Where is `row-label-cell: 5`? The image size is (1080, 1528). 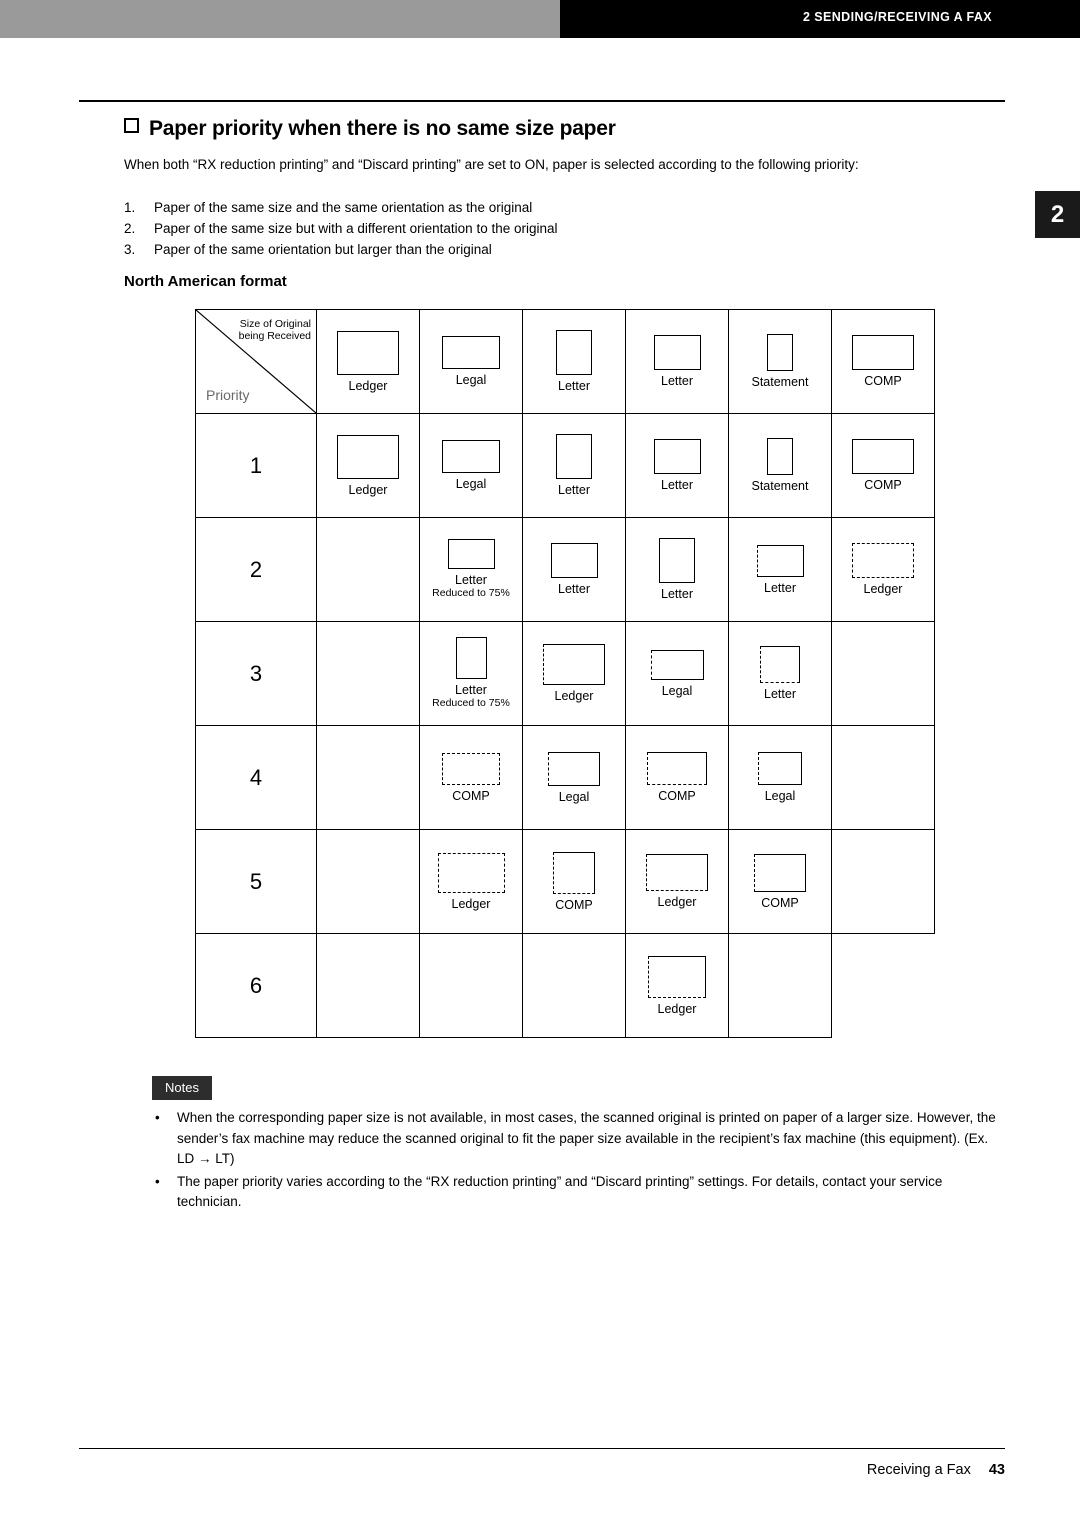 row-label-cell: 5 is located at coordinates (256, 881).